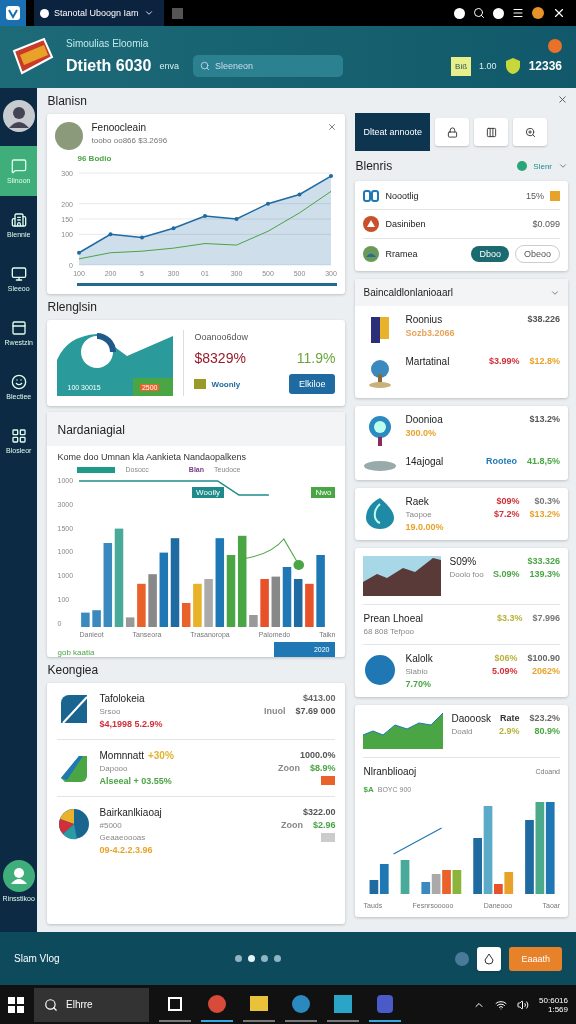  Describe the element at coordinates (419, 514) in the screenshot. I see `item-note: Taopoe` at that location.